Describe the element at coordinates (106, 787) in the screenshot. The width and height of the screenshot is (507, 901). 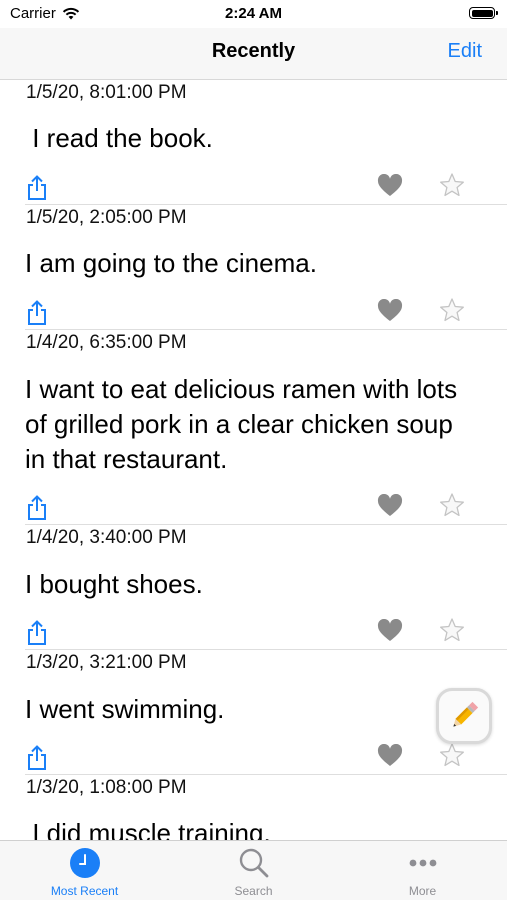
I see `entry-date: 1/3/20, 1:08:00 PM` at that location.